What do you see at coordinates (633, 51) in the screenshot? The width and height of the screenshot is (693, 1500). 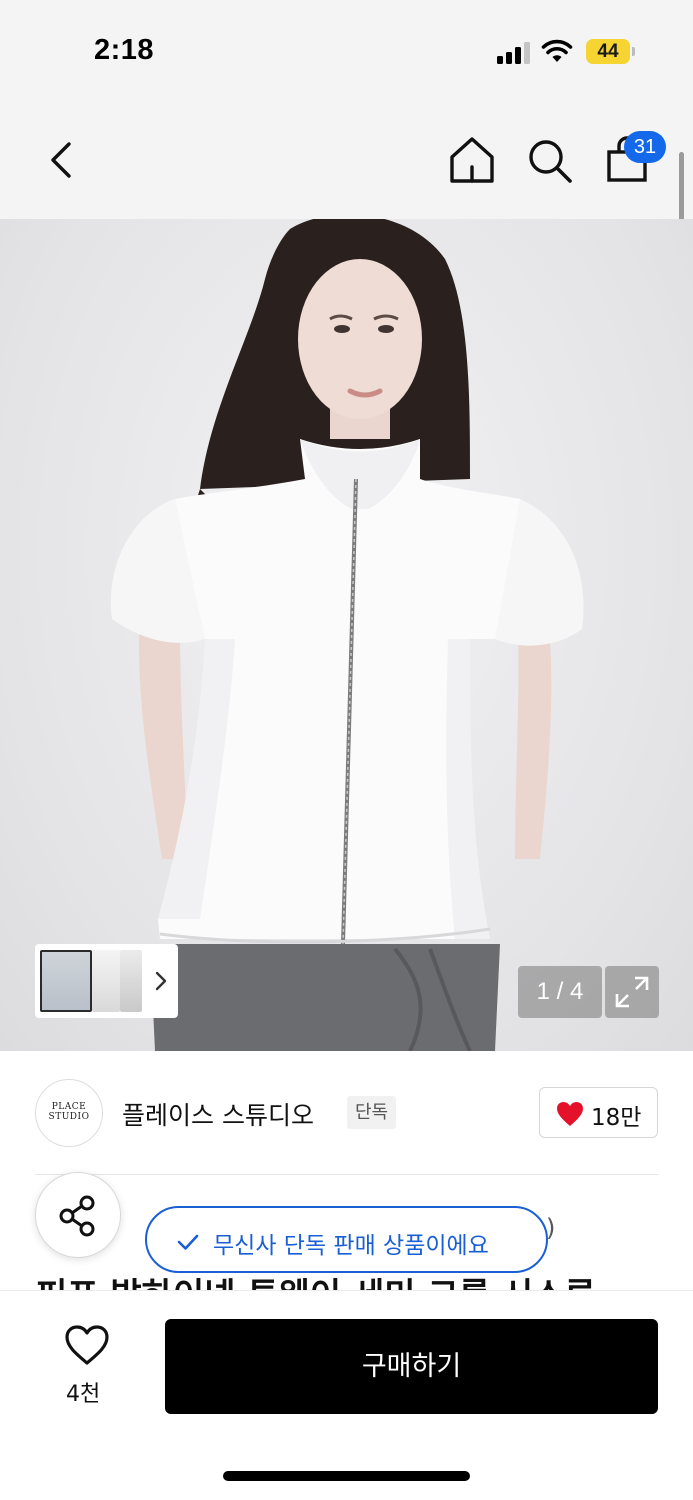 I see `battery-tip` at bounding box center [633, 51].